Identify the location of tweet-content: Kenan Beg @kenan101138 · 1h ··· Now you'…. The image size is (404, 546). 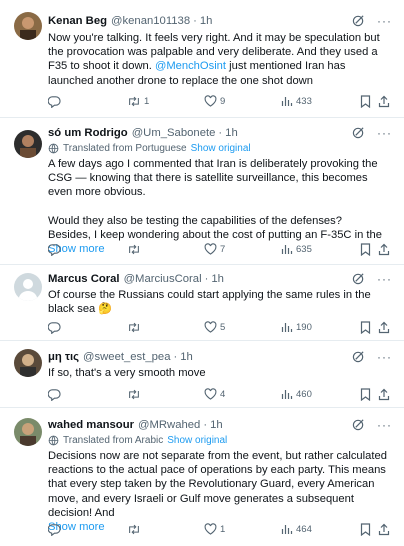
(220, 51).